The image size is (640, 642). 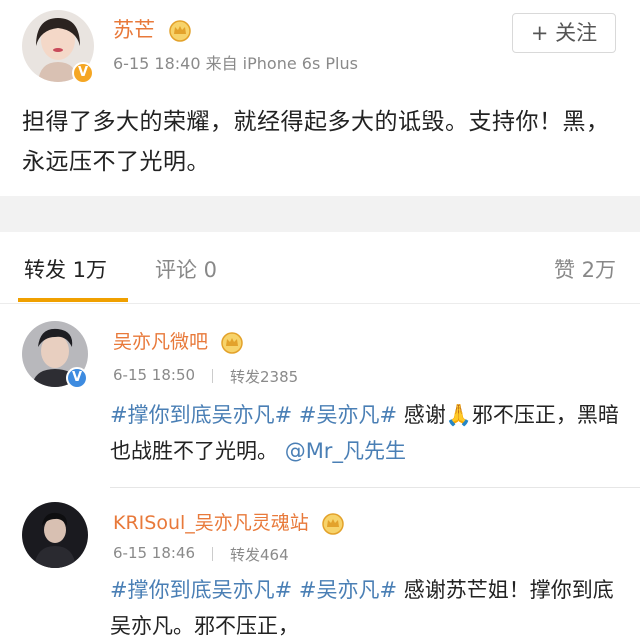 What do you see at coordinates (320, 268) in the screenshot?
I see `interaction-tabs: 转发 1万 评论 0 赞 2万` at bounding box center [320, 268].